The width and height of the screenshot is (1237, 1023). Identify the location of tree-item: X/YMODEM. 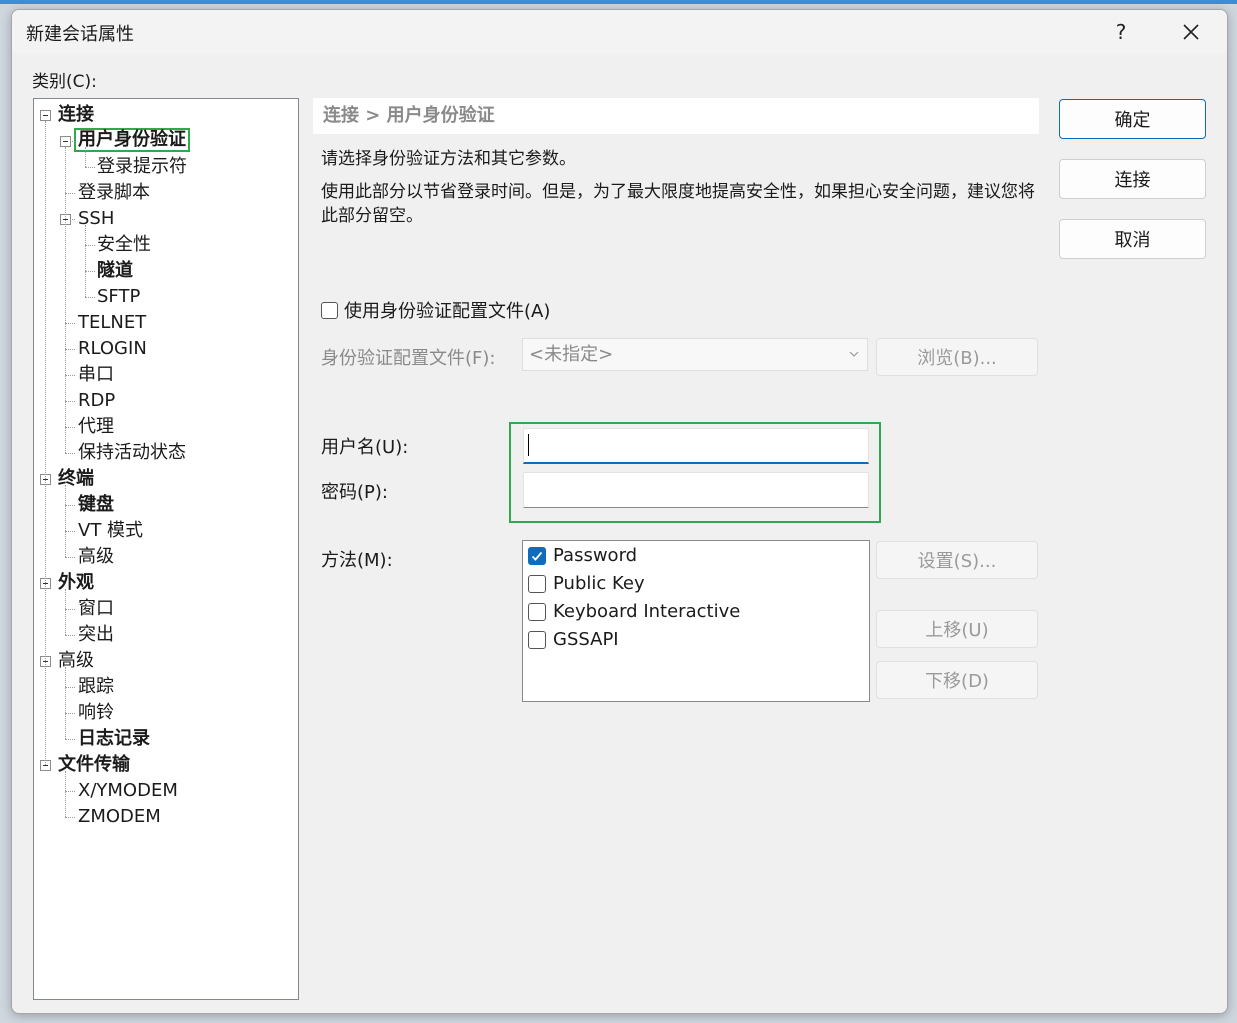
(128, 791).